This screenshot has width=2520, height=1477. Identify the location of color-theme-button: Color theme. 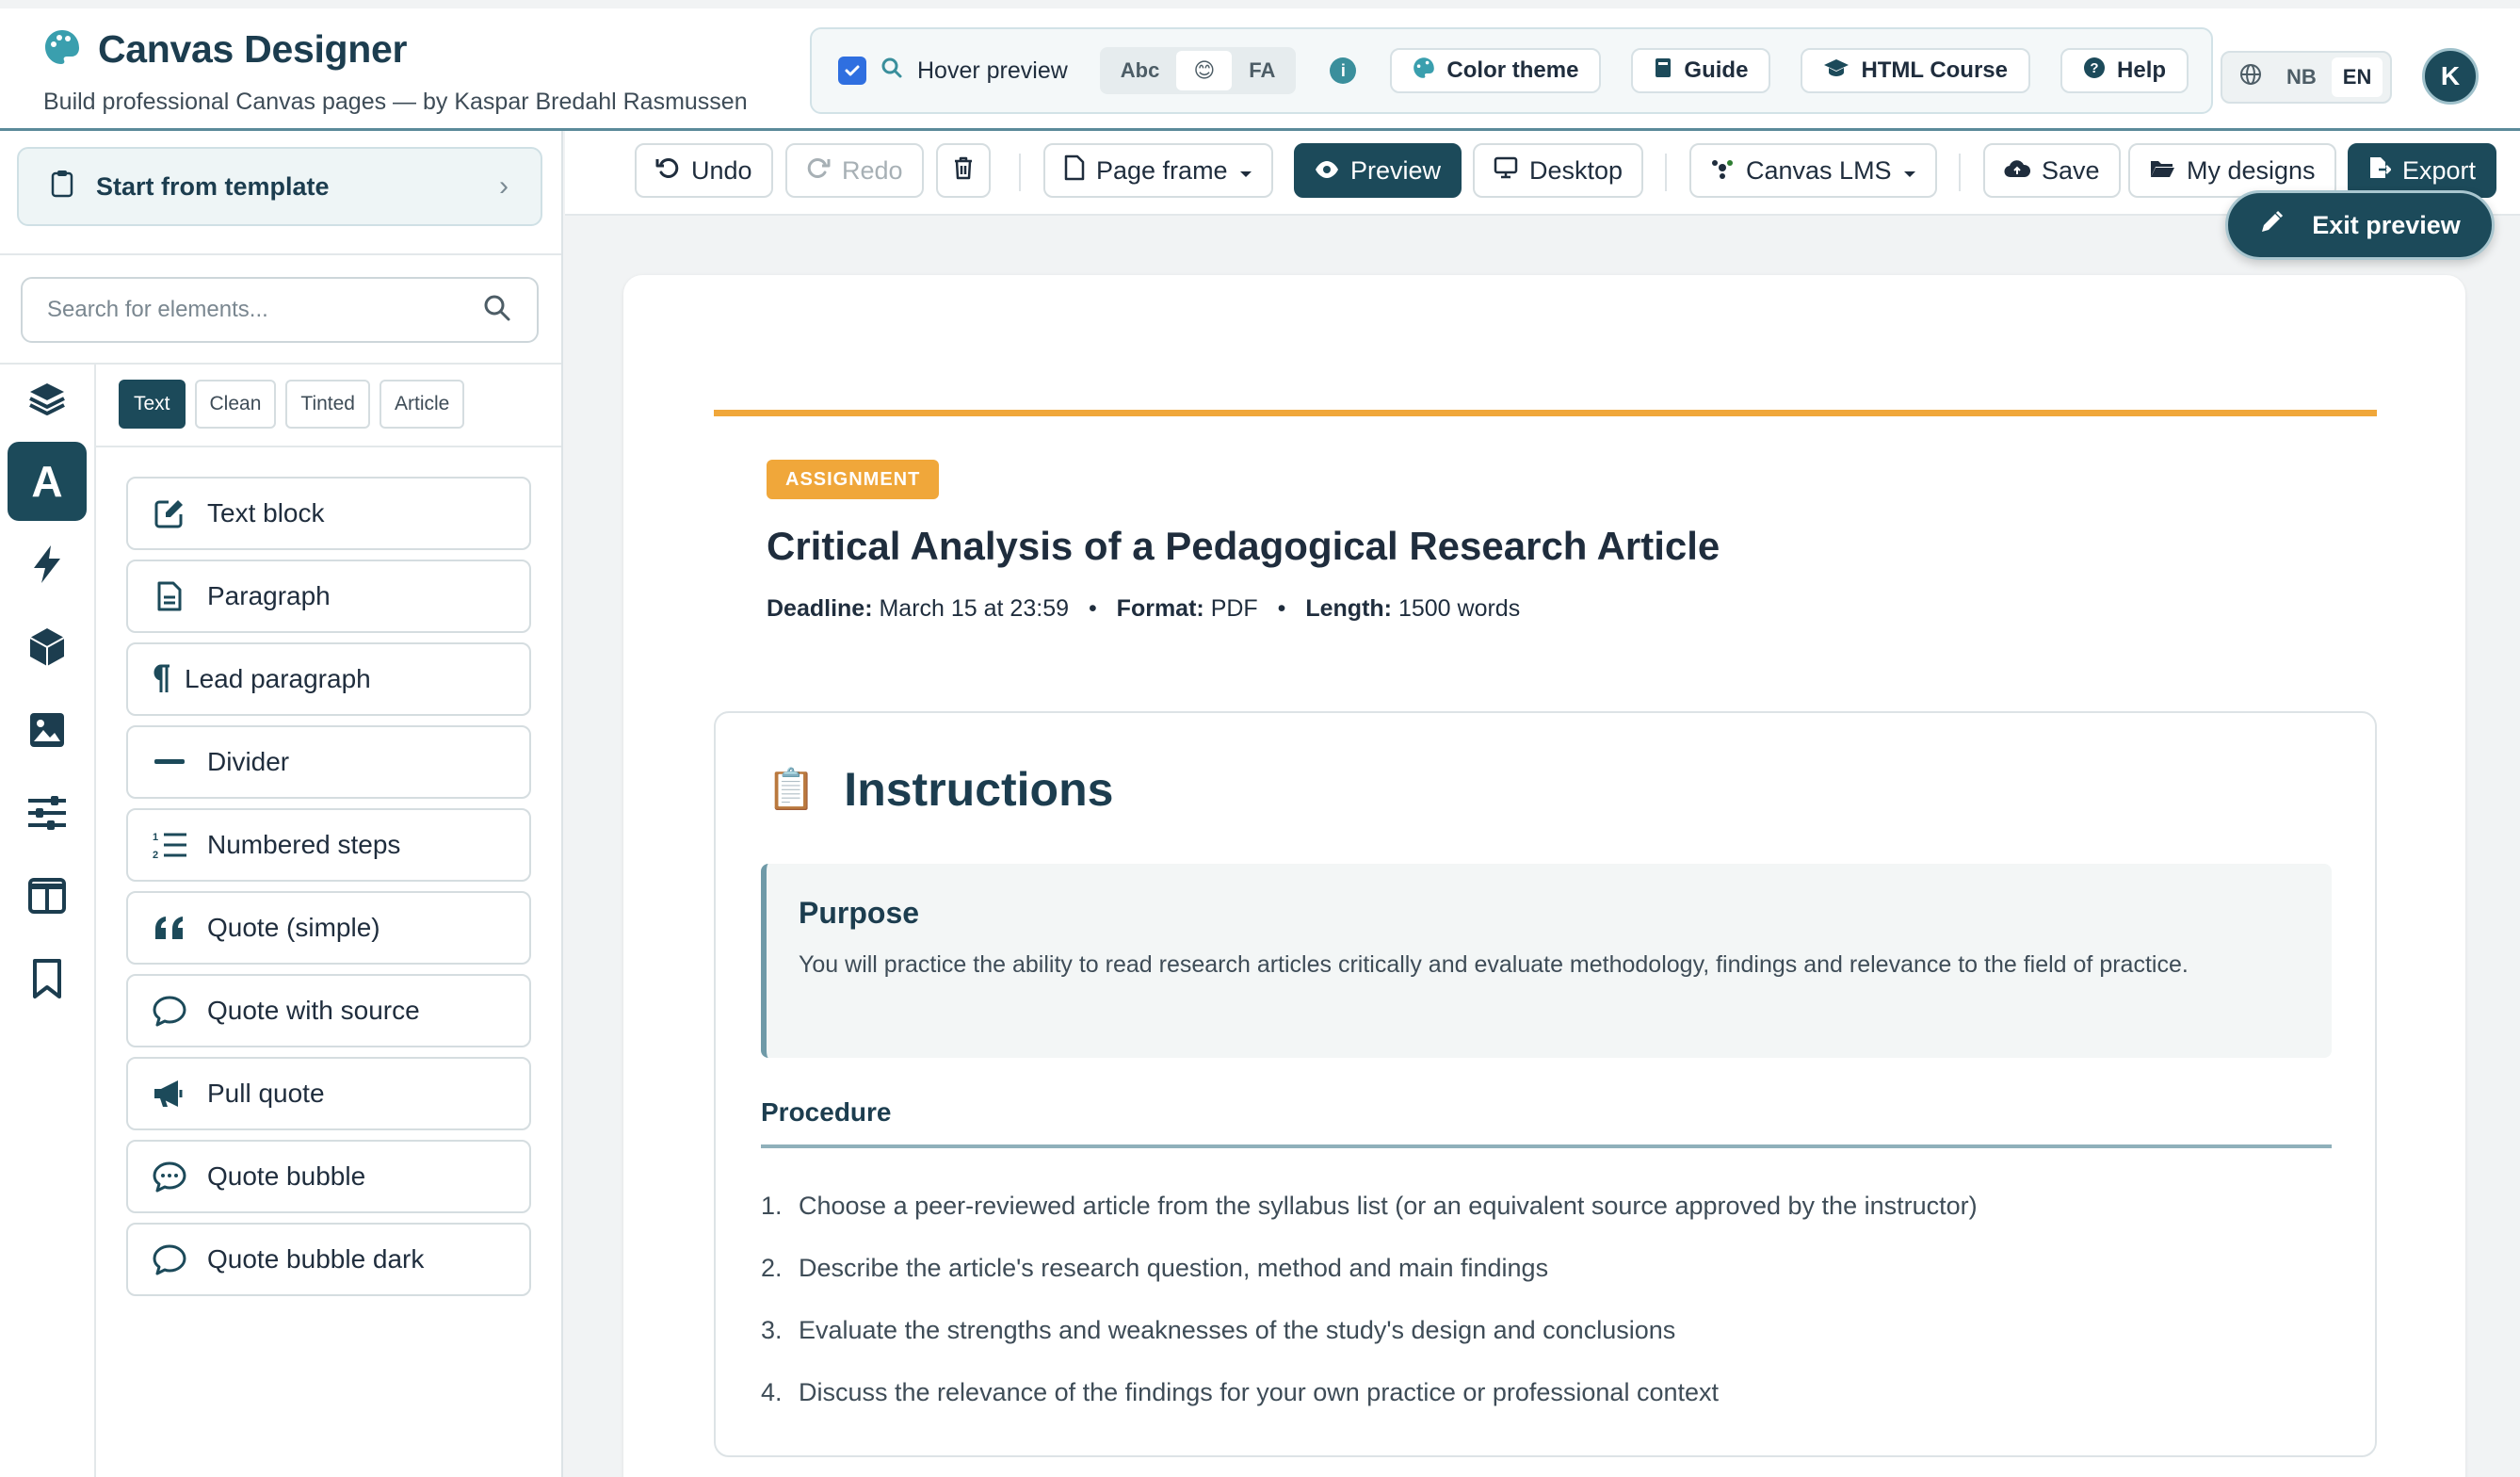
(1496, 71).